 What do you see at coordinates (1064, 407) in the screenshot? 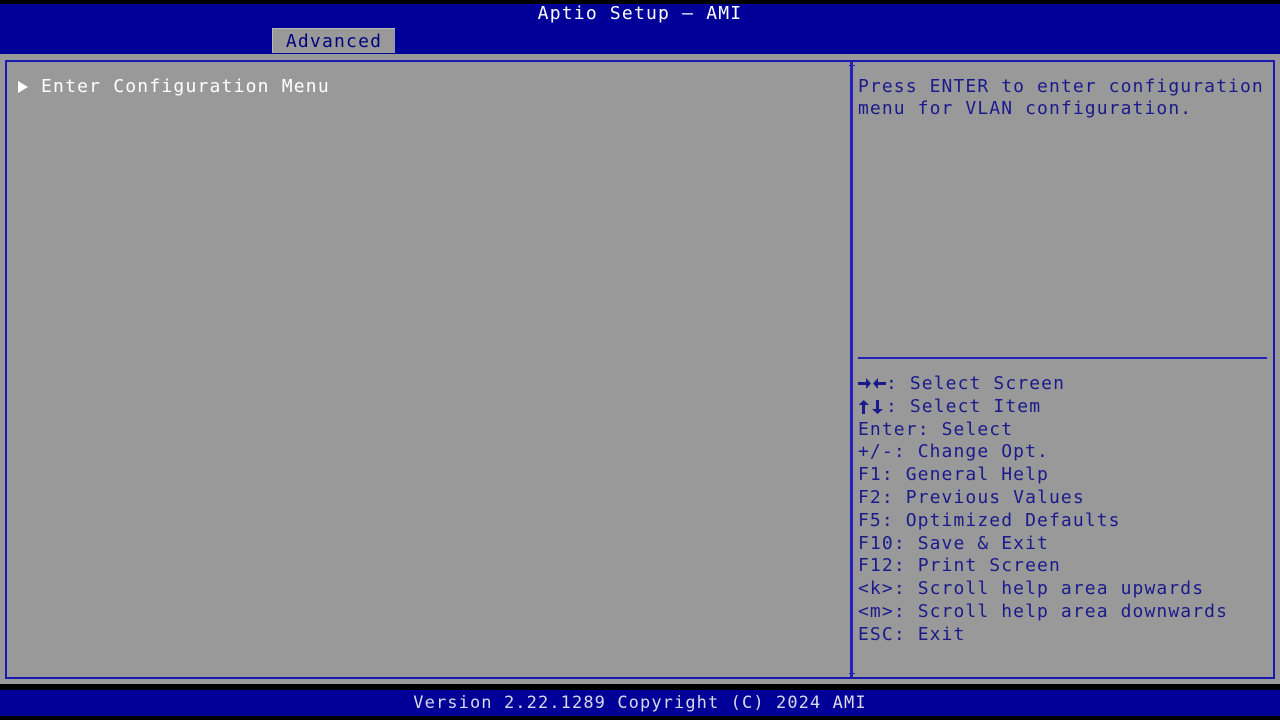
I see `key-legend-row: : Select Item` at bounding box center [1064, 407].